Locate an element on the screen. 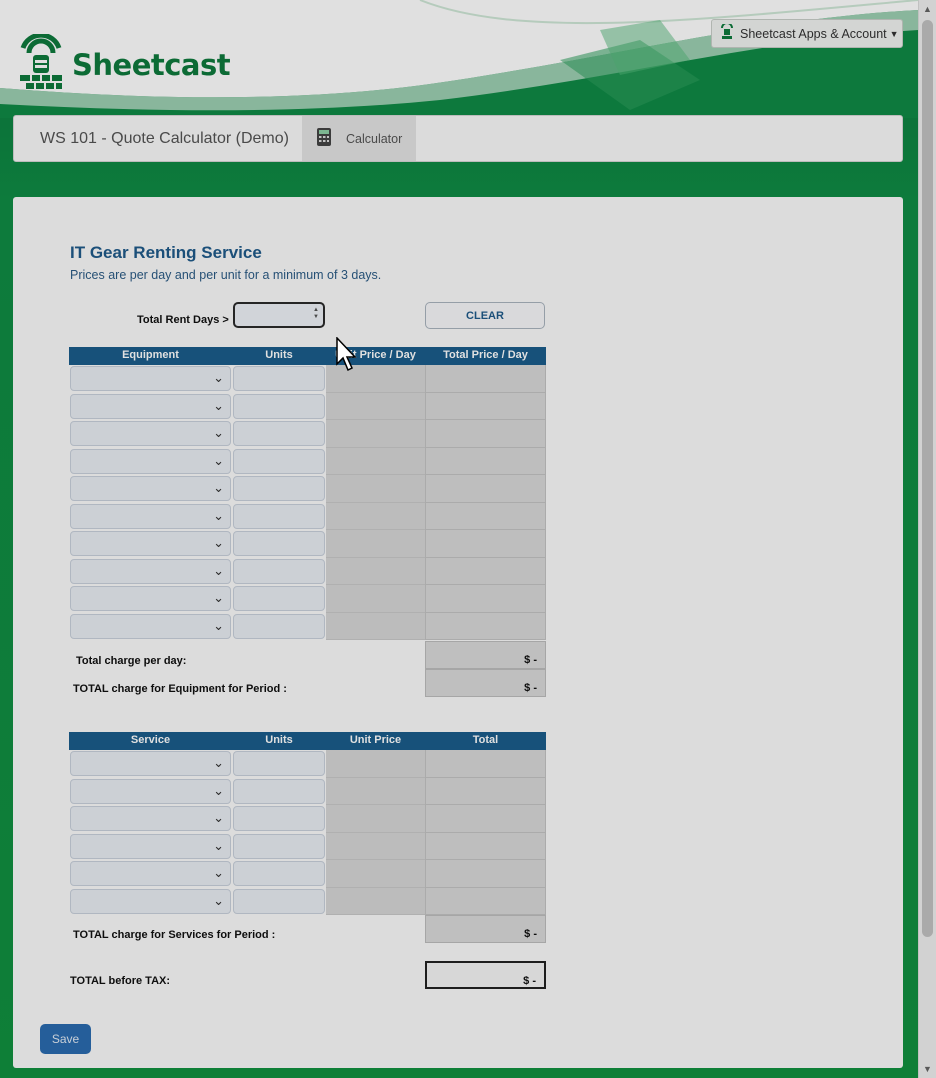 Image resolution: width=936 pixels, height=1078 pixels. tab-calculator: Calculator is located at coordinates (359, 138).